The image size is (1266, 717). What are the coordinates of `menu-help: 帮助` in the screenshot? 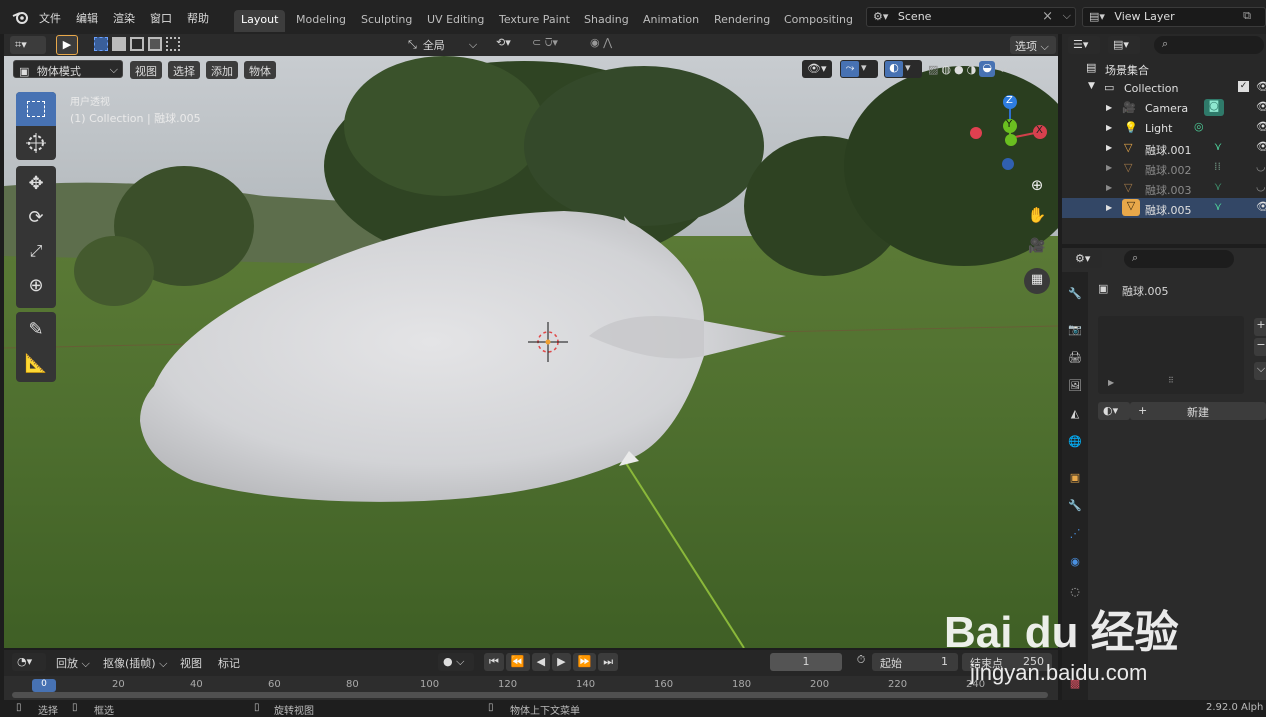 It's located at (198, 18).